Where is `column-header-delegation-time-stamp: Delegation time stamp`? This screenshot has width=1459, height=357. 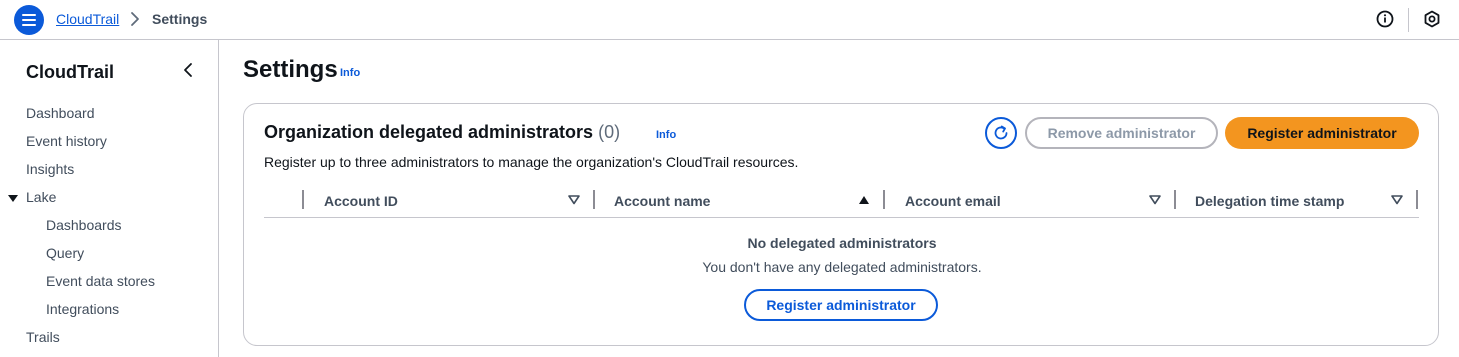
column-header-delegation-time-stamp: Delegation time stamp is located at coordinates (1269, 201).